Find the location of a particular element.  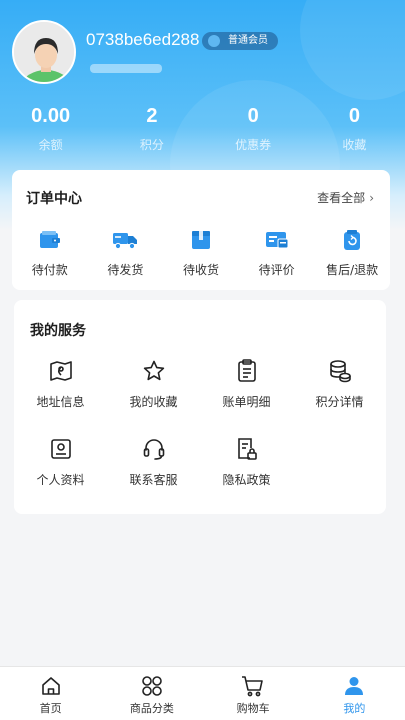

headset-icon is located at coordinates (153, 449).